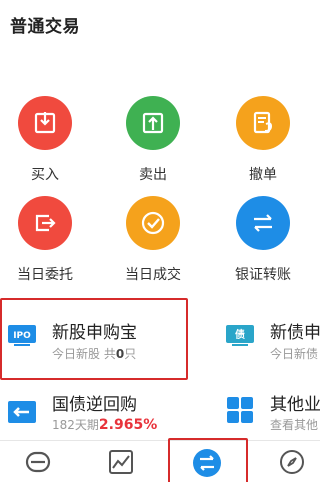 The height and width of the screenshot is (482, 320). I want to click on transfer-button: 银证转账, so click(263, 240).